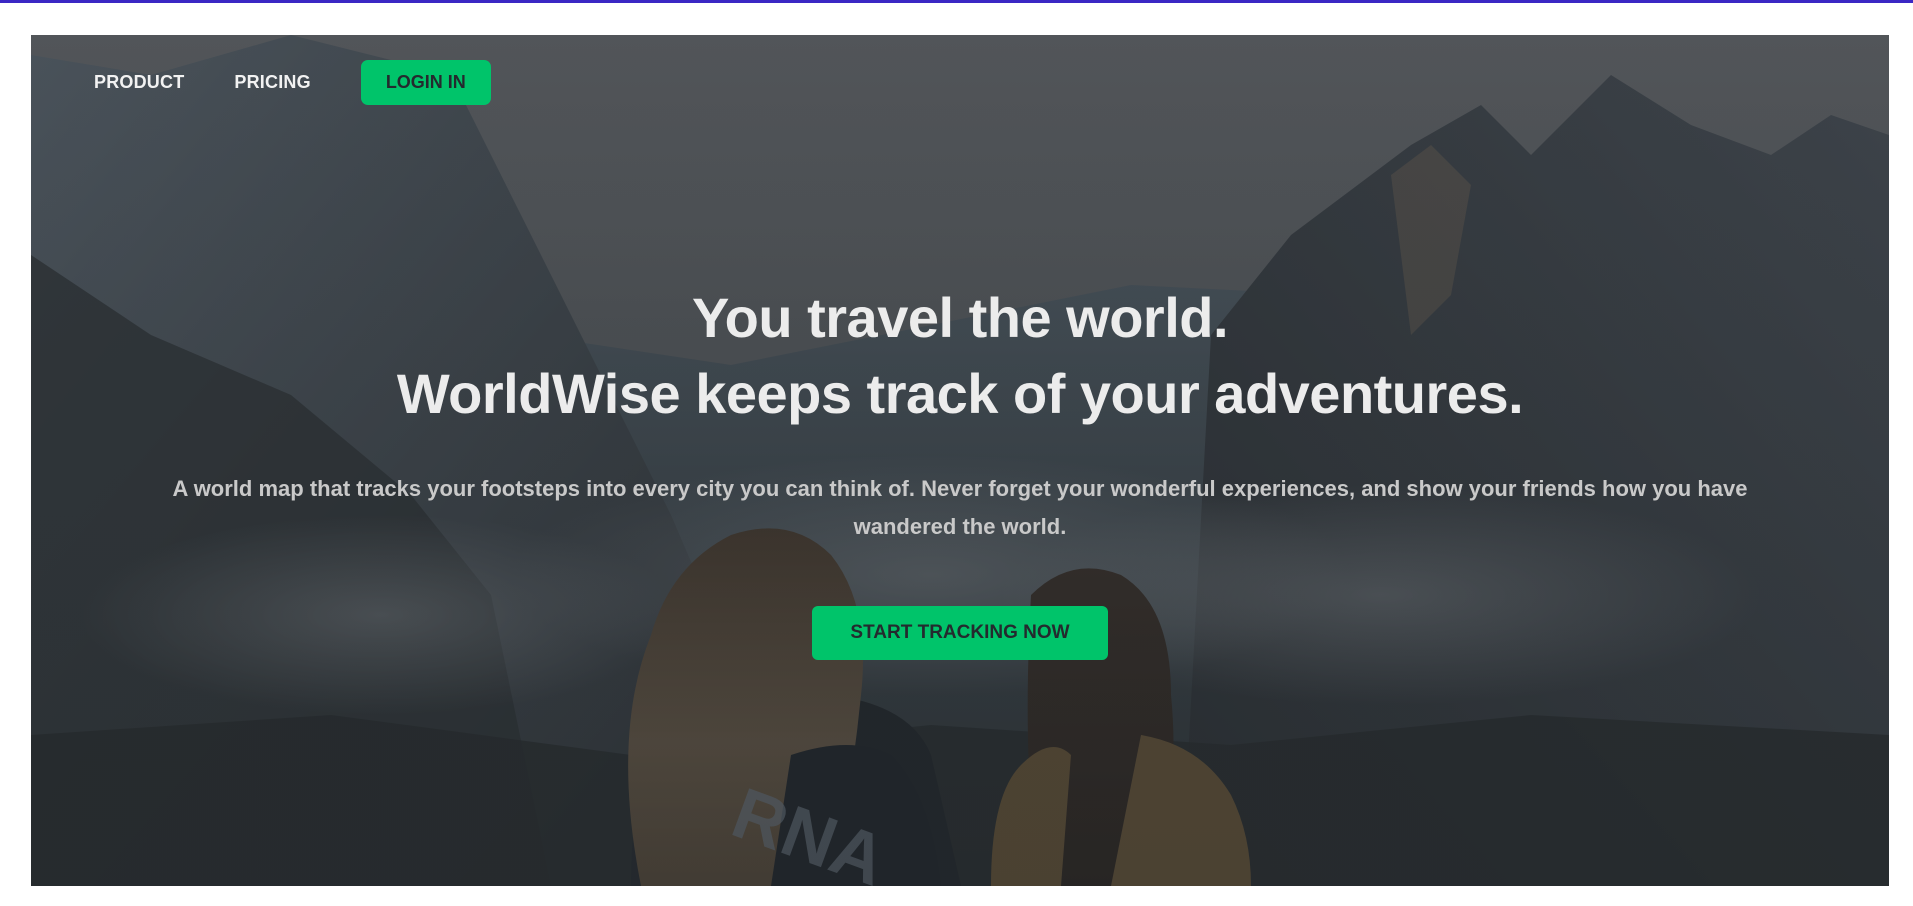 This screenshot has width=1913, height=906. I want to click on nav-pricing-link: PRICING, so click(272, 82).